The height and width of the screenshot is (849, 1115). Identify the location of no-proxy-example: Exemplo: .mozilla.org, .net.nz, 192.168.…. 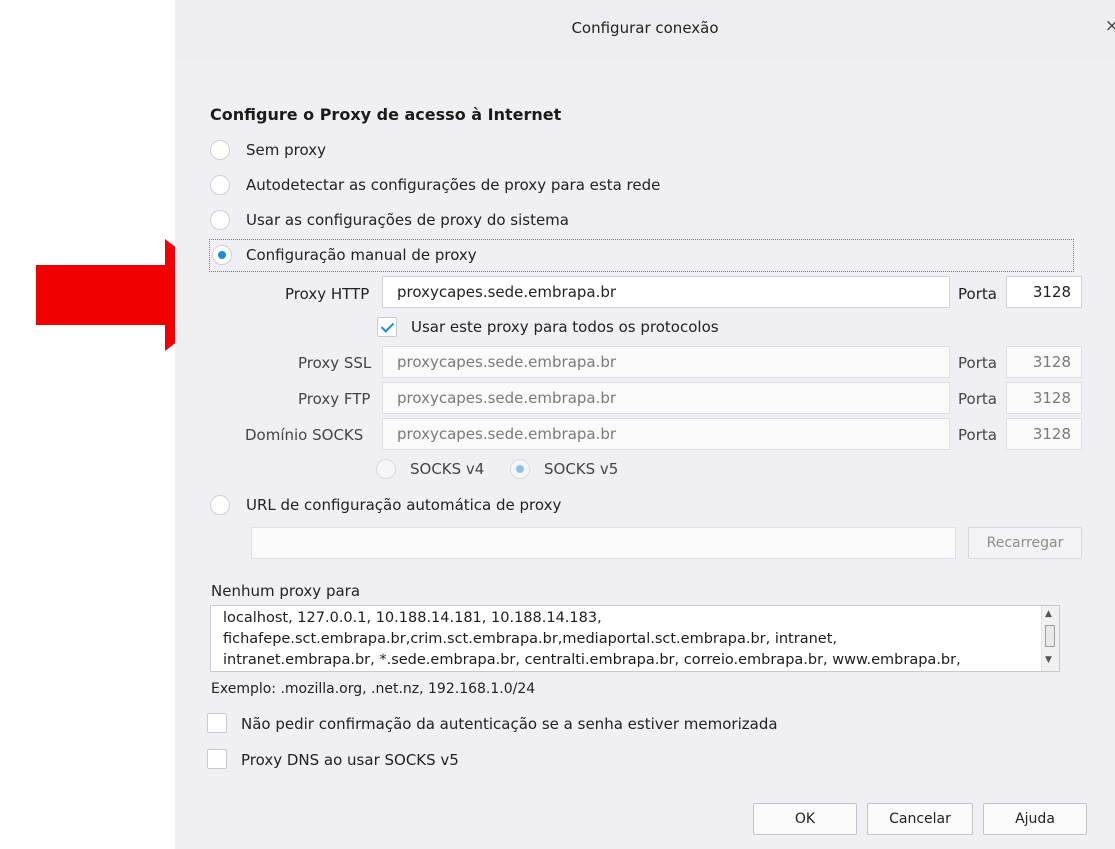
(373, 689).